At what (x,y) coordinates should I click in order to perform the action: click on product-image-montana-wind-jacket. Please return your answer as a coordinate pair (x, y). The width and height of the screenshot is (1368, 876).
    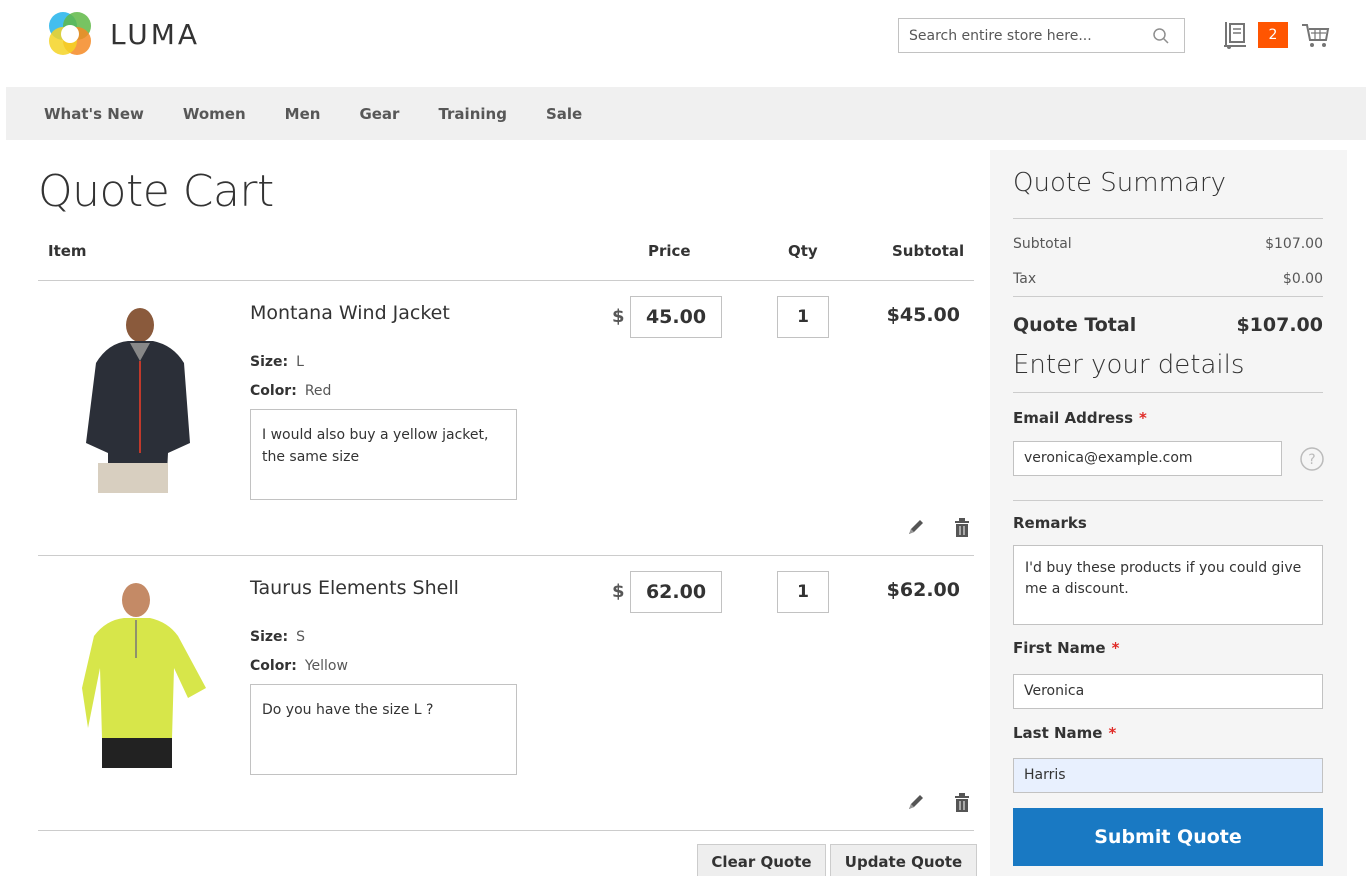
    Looking at the image, I should click on (138, 398).